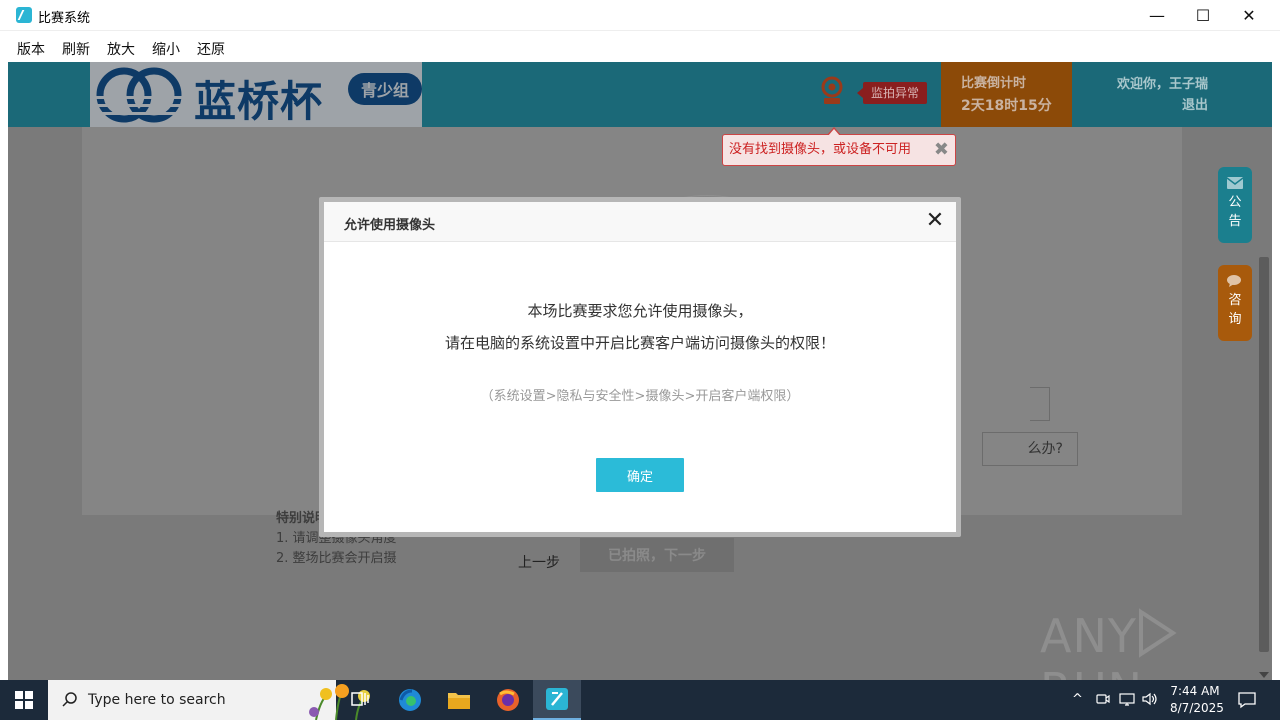 The width and height of the screenshot is (1280, 720). I want to click on close-tooltip-icon: ✖, so click(941, 150).